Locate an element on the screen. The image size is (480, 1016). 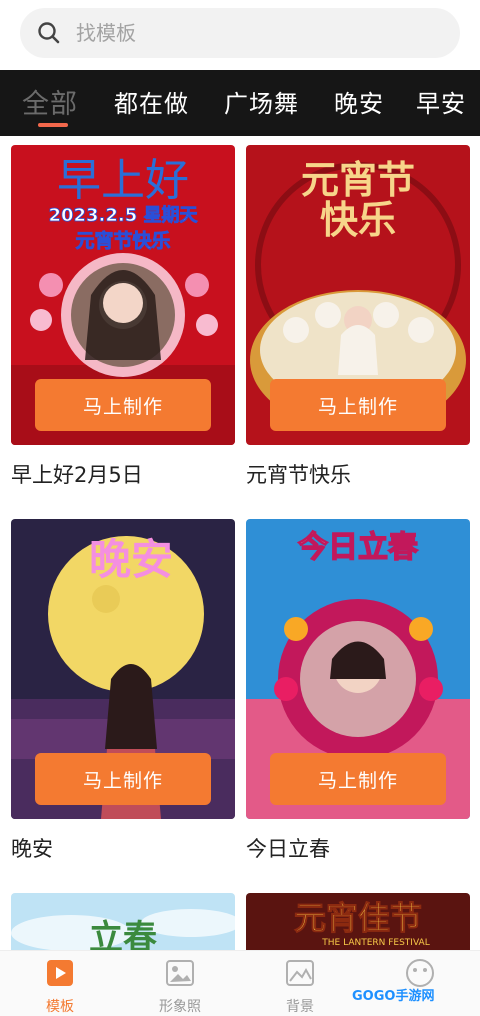
overlay-festival-text: 元宵节快乐 is located at coordinates (122, 240).